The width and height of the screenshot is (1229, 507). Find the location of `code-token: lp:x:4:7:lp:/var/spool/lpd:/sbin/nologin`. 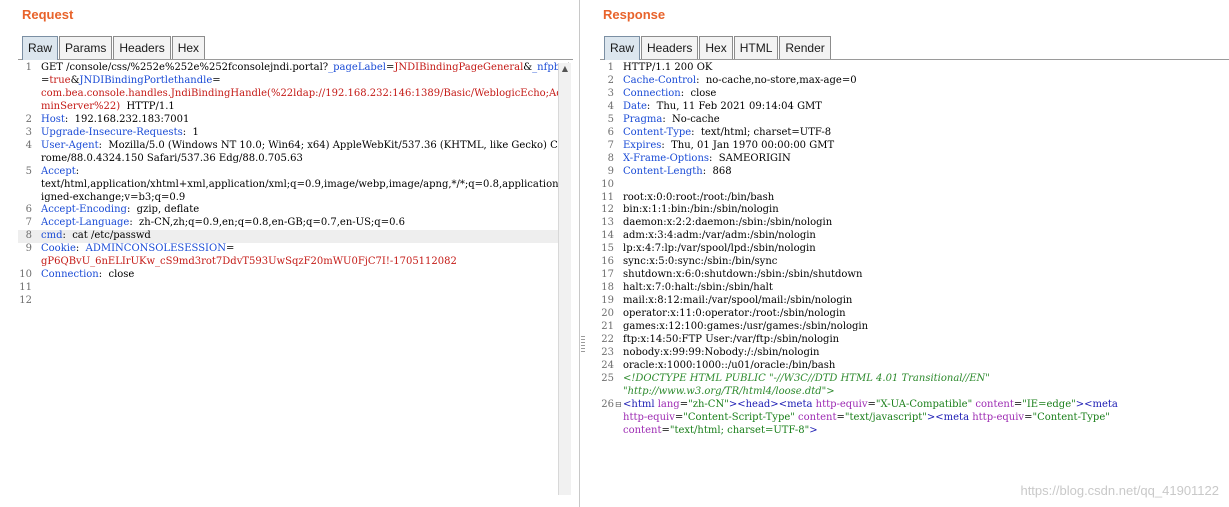

code-token: lp:x:4:7:lp:/var/spool/lpd:/sbin/nologin is located at coordinates (719, 249).